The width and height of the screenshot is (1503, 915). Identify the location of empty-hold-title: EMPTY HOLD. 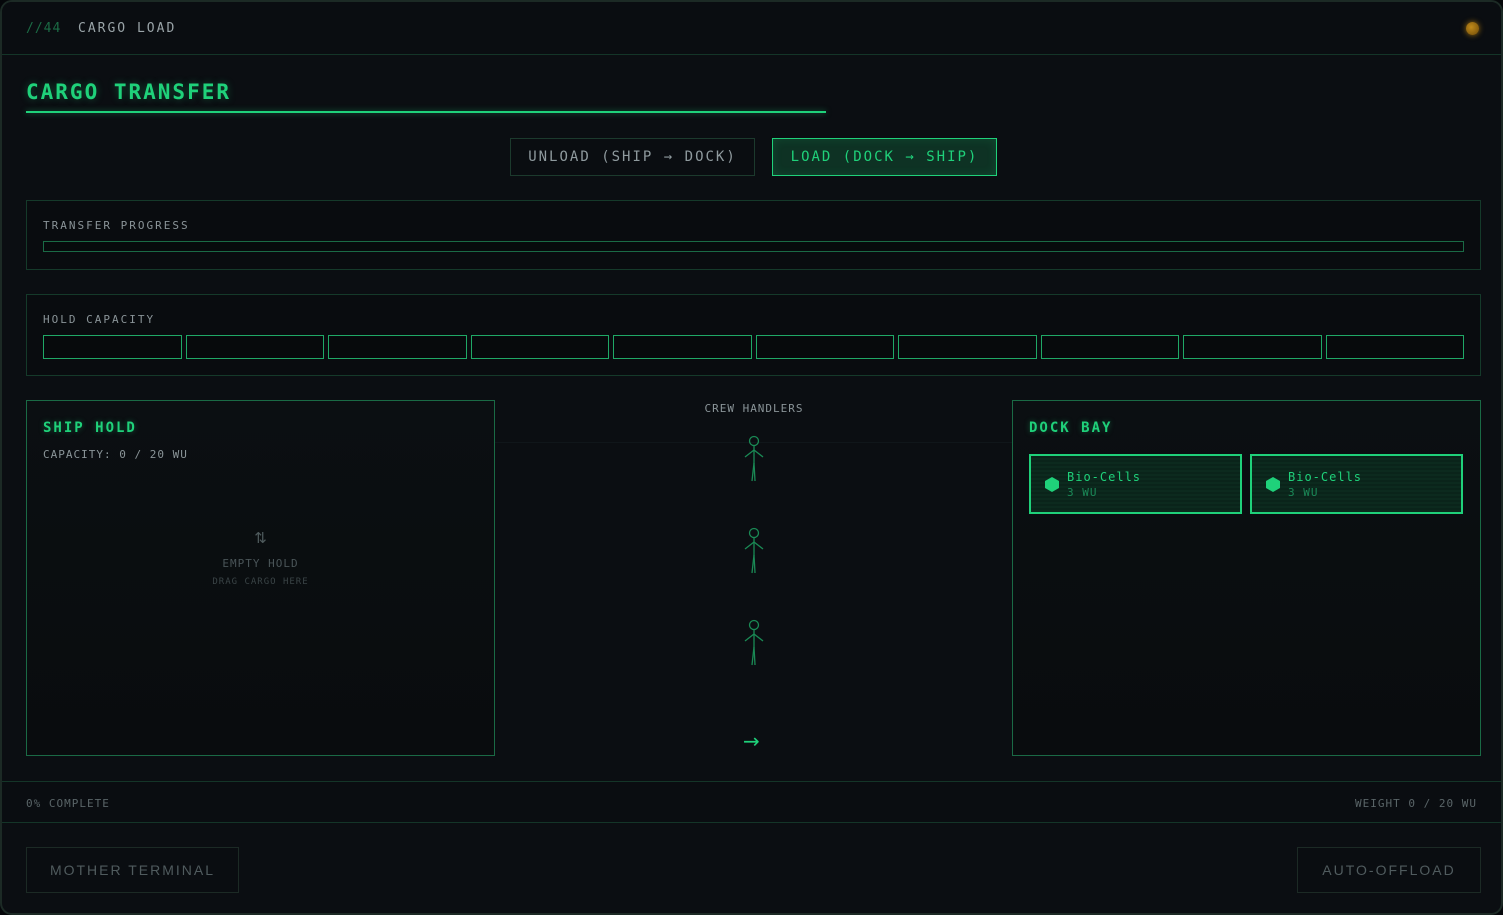
(260, 563).